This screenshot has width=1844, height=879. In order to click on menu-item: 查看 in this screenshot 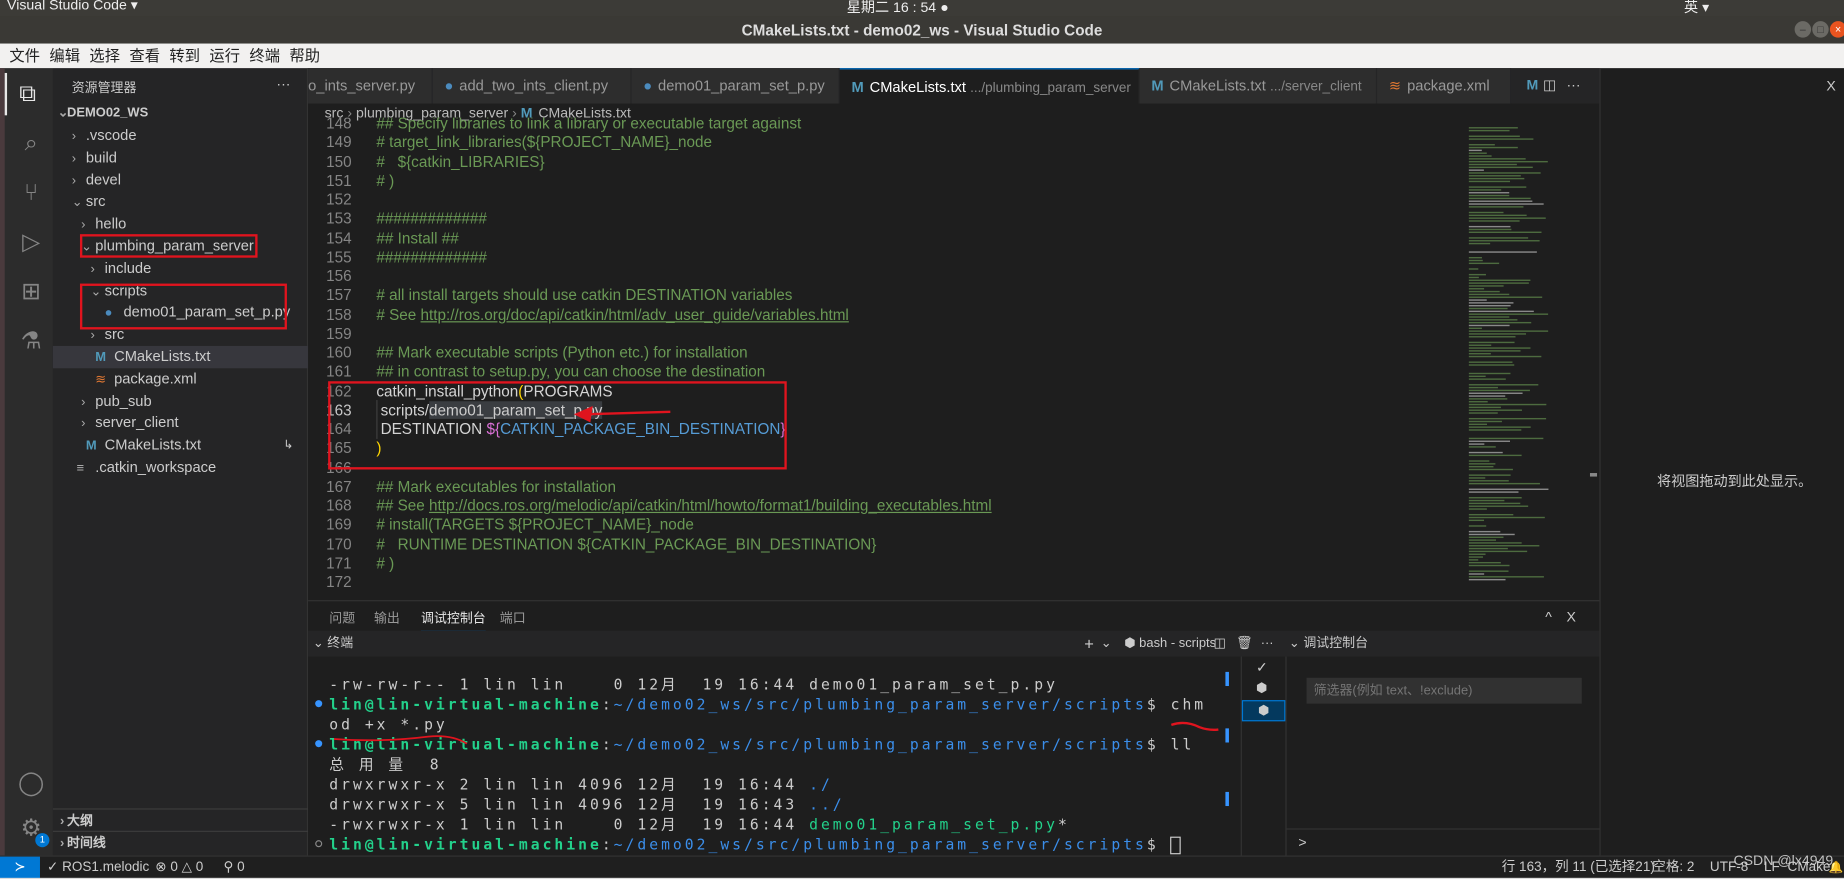, I will do `click(144, 56)`.